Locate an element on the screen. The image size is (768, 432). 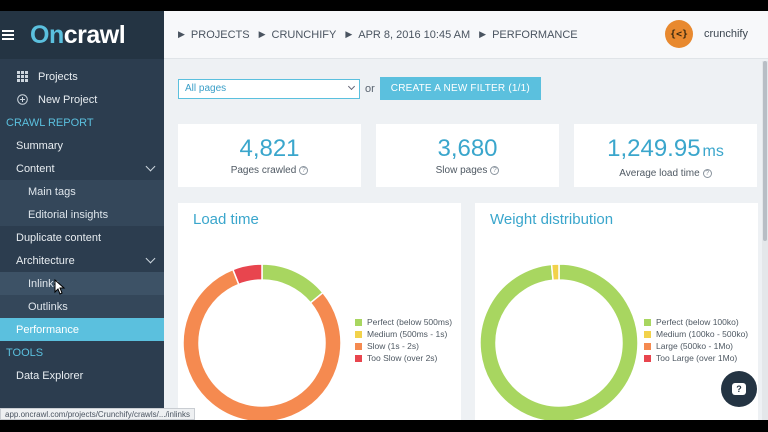
letterbox-bottom is located at coordinates (384, 426).